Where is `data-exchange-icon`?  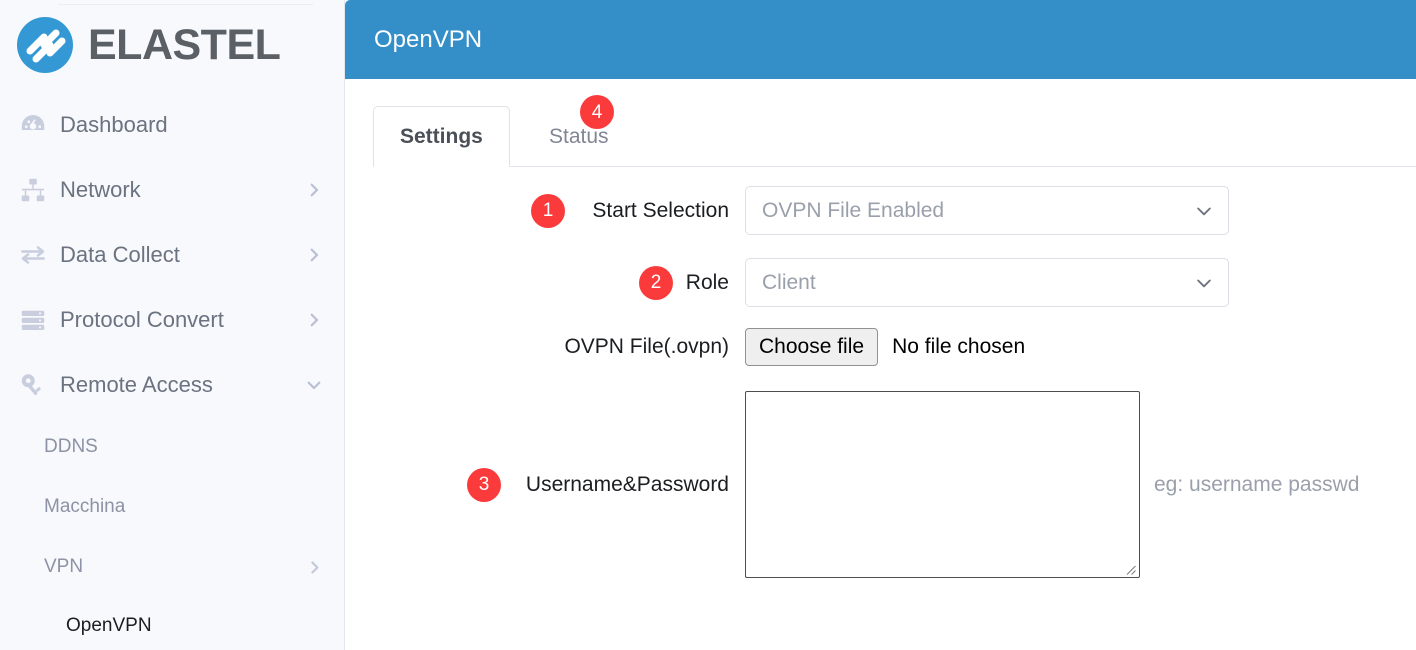 data-exchange-icon is located at coordinates (39, 255).